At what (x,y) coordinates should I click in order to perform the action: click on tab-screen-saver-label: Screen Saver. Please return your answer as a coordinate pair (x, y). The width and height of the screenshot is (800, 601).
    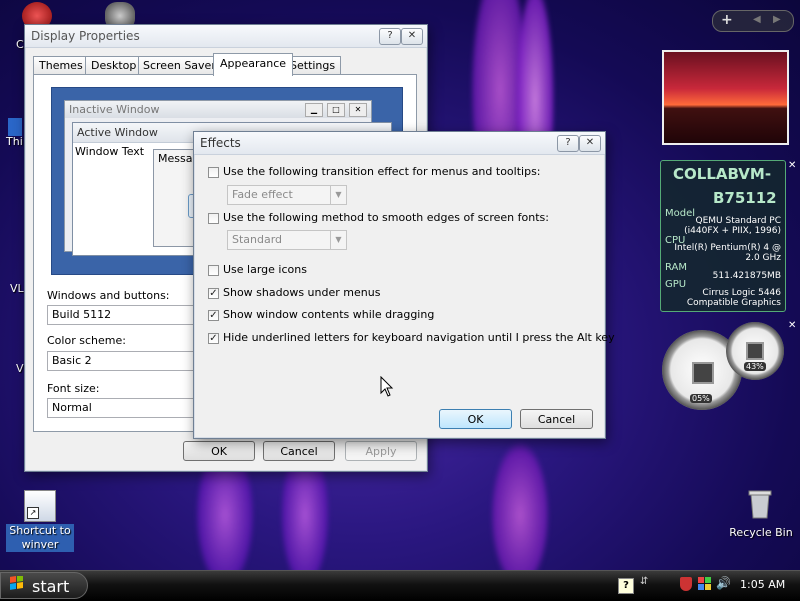
    Looking at the image, I should click on (179, 65).